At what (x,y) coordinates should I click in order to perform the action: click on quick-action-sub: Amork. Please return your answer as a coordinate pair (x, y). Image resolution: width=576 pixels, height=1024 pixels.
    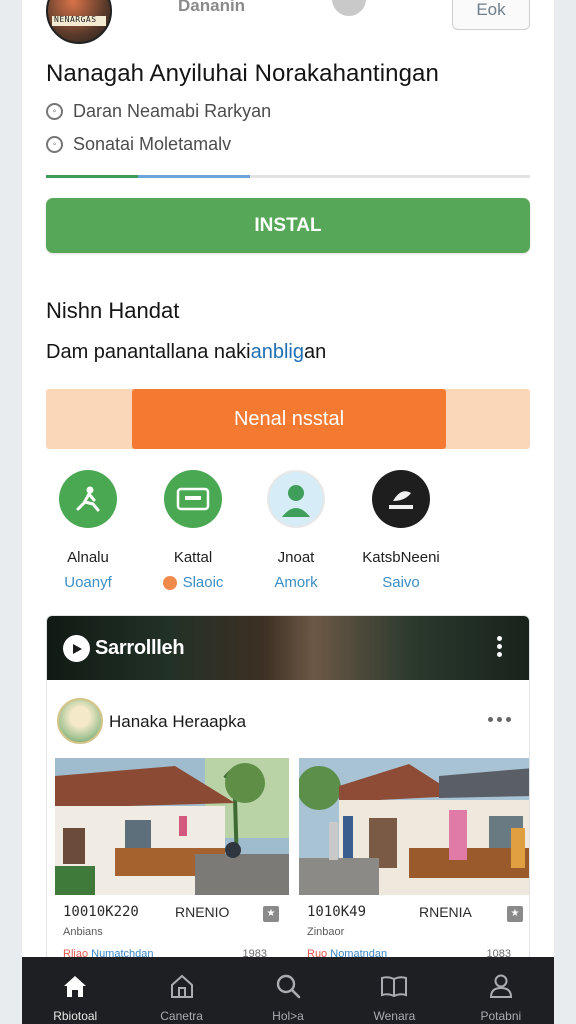
    Looking at the image, I should click on (296, 582).